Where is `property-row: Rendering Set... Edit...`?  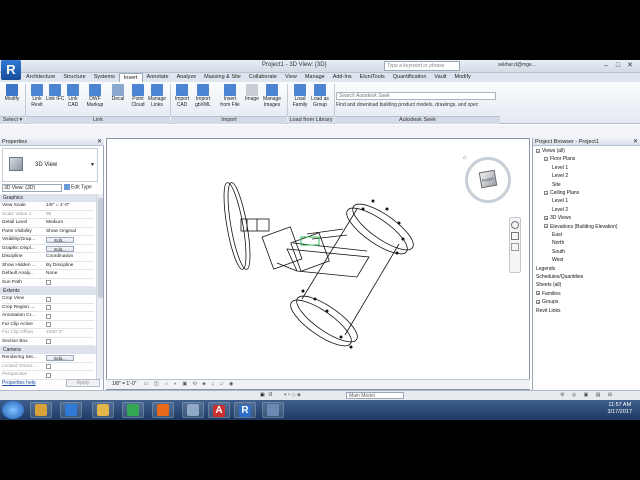
property-row: Rendering Set... Edit... is located at coordinates (48, 358).